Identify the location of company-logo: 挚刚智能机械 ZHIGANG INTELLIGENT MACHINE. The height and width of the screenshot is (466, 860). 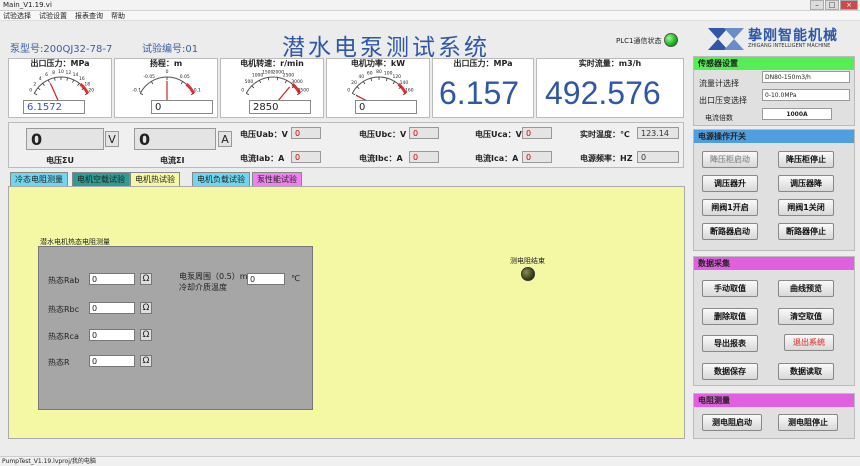
(781, 39).